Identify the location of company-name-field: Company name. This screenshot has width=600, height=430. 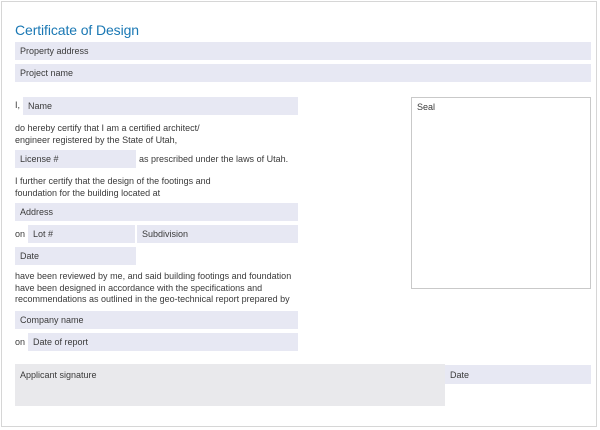
(156, 320).